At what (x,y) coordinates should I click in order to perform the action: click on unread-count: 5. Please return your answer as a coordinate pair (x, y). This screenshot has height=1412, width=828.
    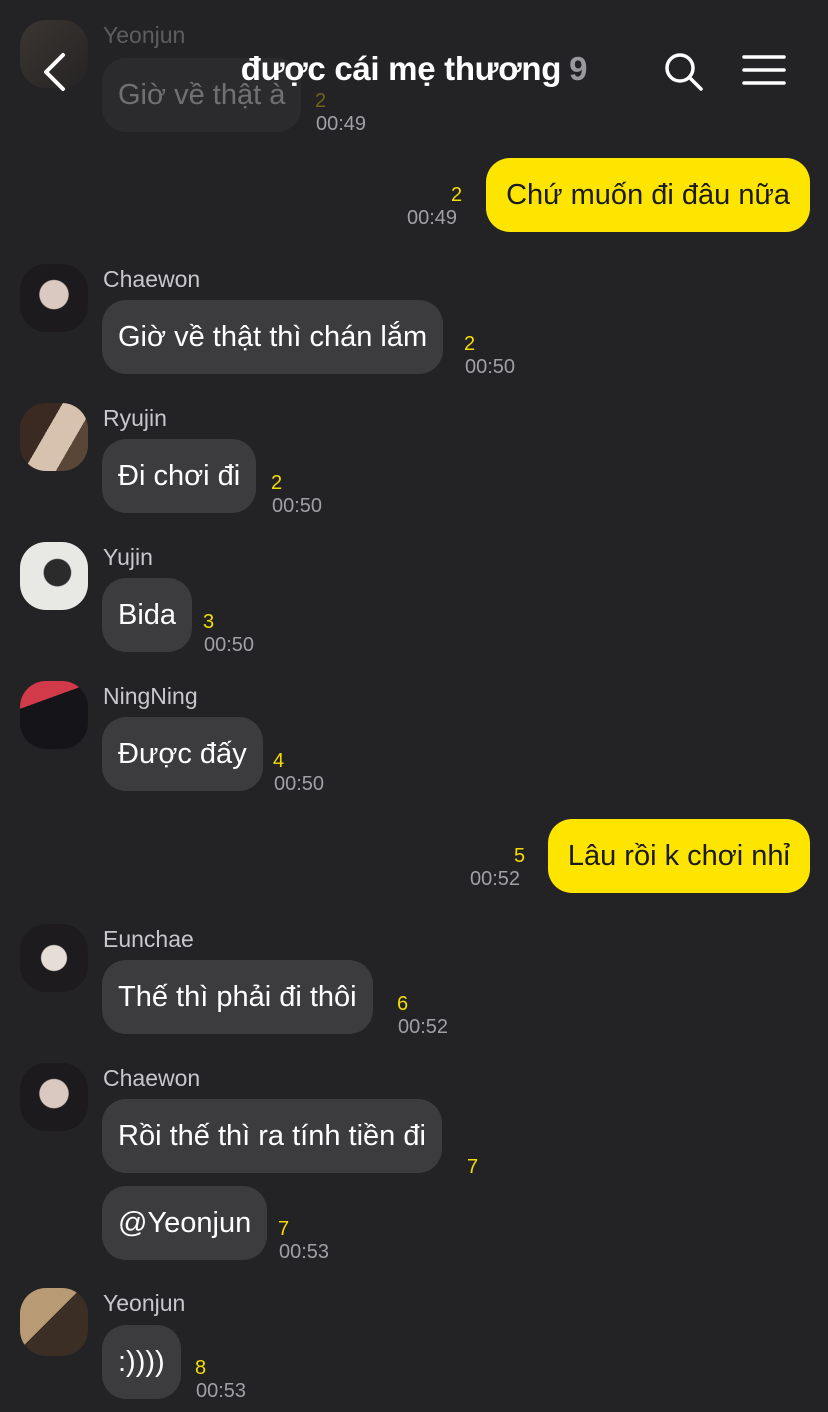
    Looking at the image, I should click on (520, 856).